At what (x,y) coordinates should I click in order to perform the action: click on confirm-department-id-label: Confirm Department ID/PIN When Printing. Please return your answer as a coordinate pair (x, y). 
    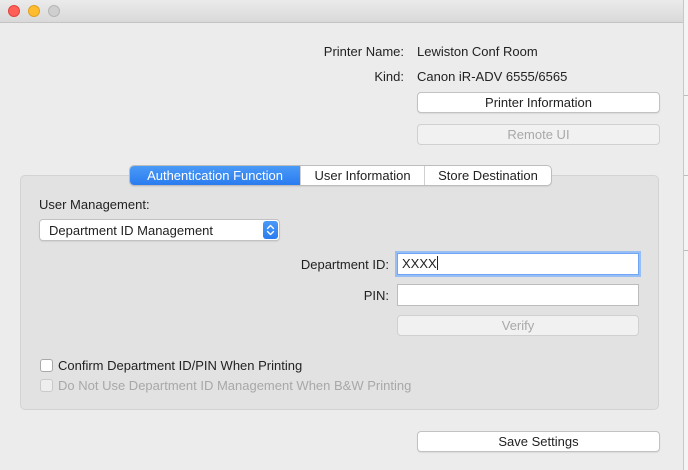
    Looking at the image, I should click on (180, 365).